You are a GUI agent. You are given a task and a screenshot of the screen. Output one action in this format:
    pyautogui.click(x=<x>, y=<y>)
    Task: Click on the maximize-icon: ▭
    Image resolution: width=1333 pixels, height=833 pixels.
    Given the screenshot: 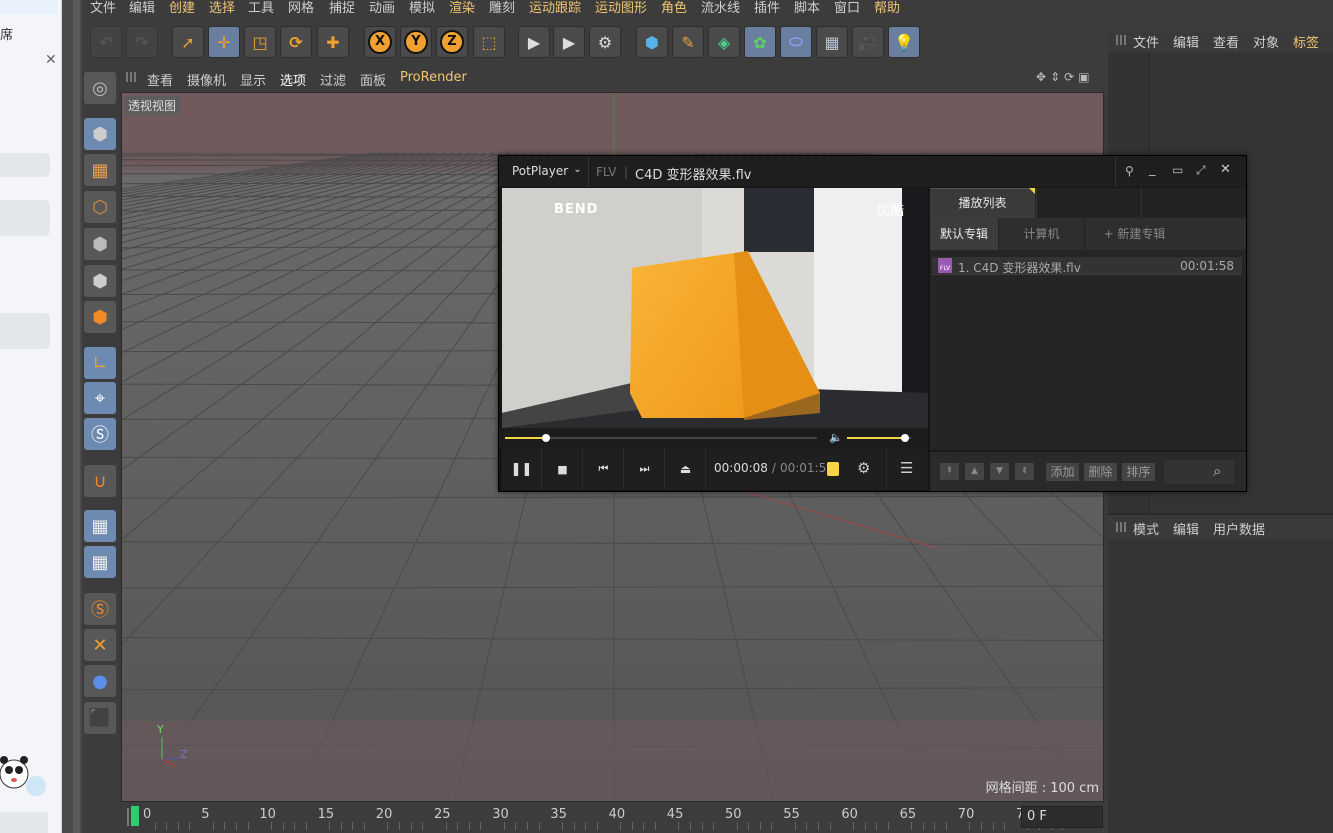 What is the action you would take?
    pyautogui.click(x=1177, y=170)
    